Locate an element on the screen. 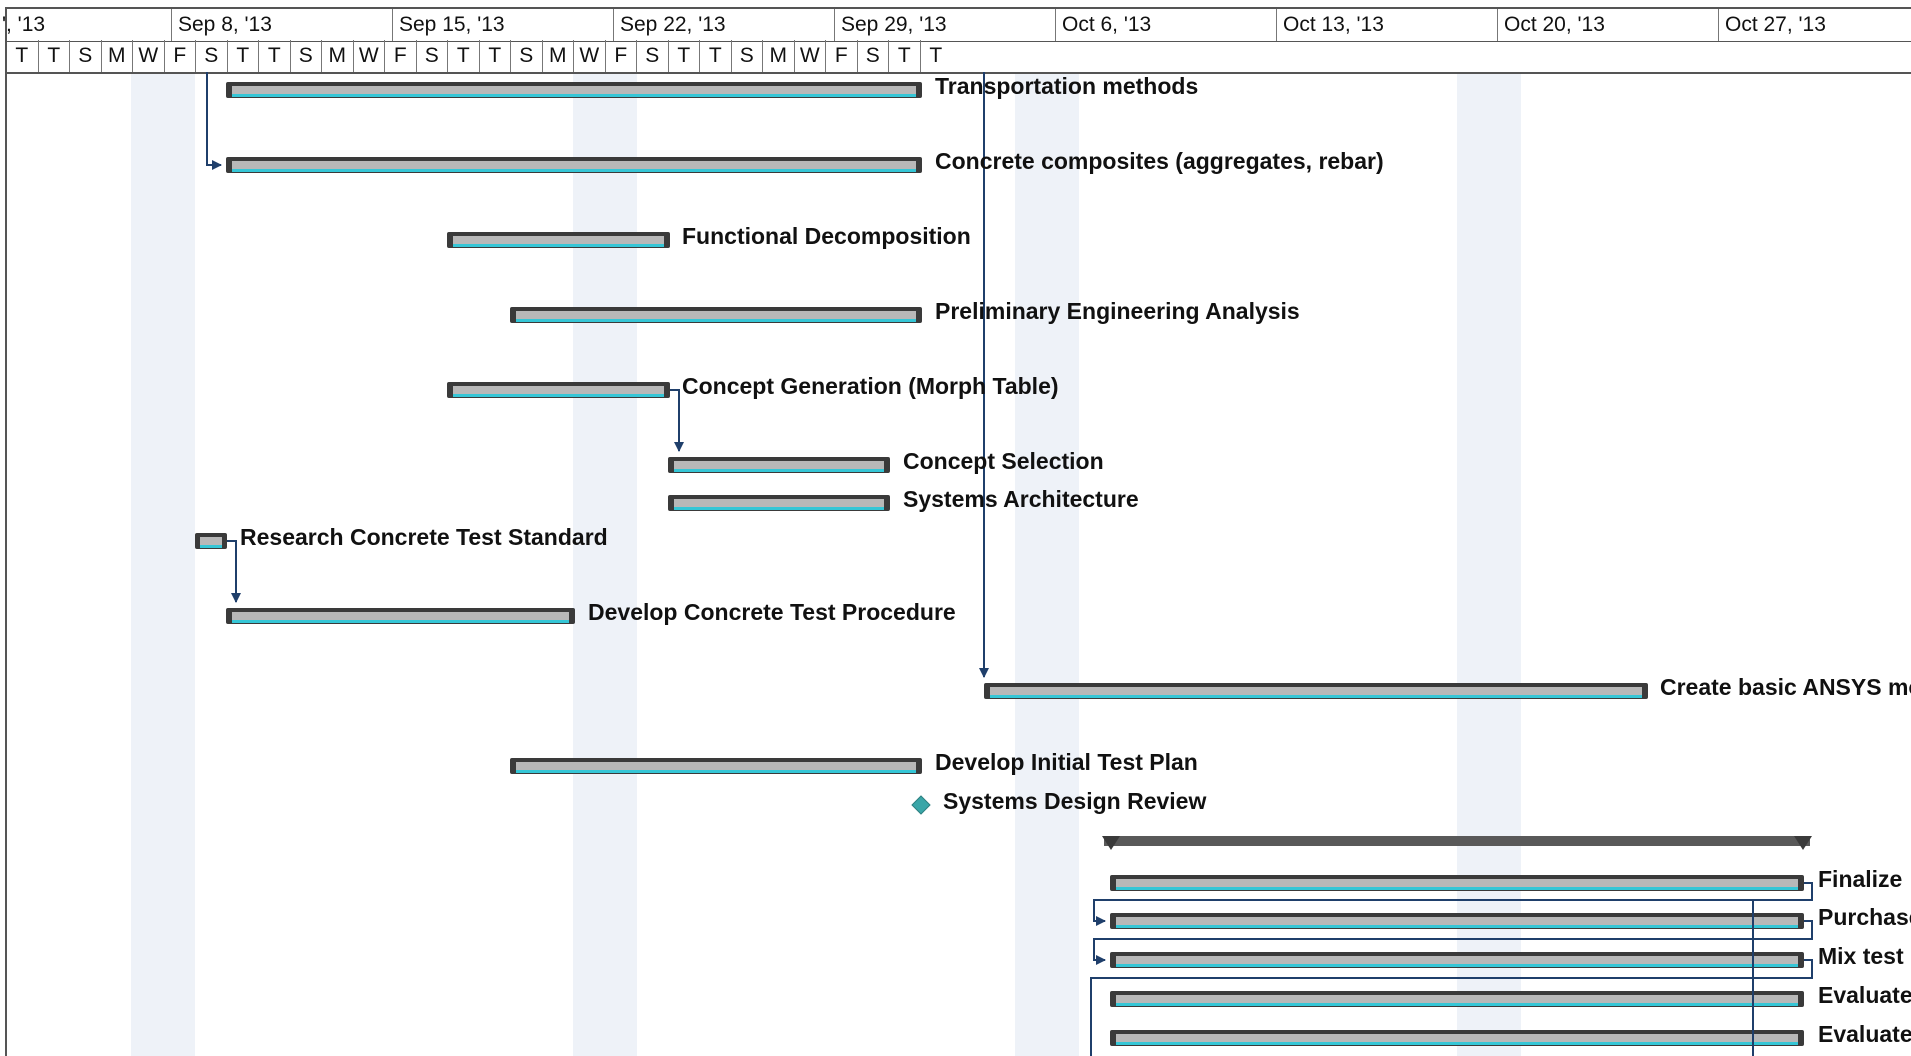 The height and width of the screenshot is (1056, 1911). task-label: Transportation methods is located at coordinates (1067, 86).